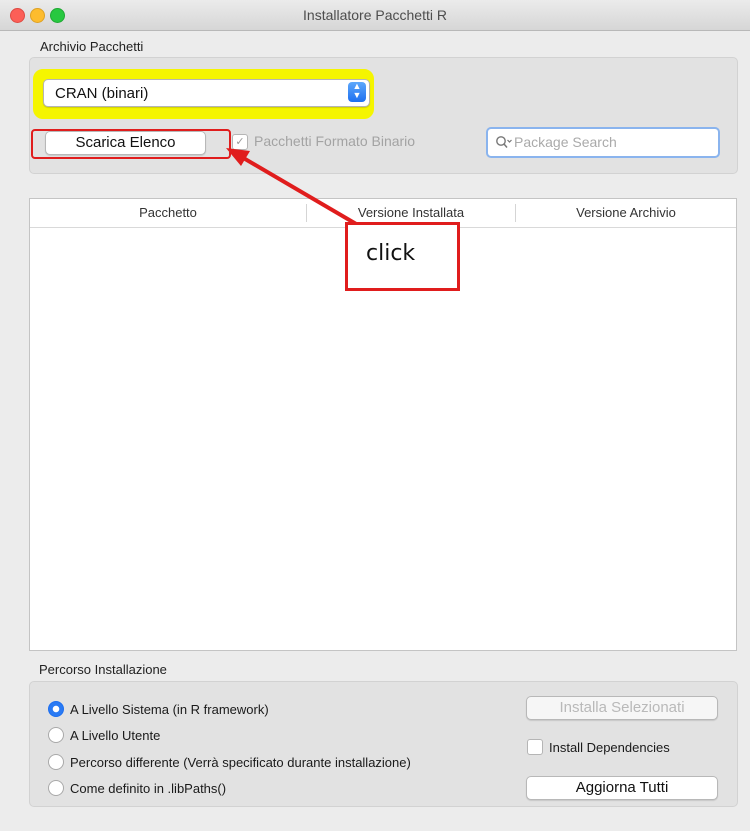  What do you see at coordinates (56, 788) in the screenshot?
I see `radio-libpaths` at bounding box center [56, 788].